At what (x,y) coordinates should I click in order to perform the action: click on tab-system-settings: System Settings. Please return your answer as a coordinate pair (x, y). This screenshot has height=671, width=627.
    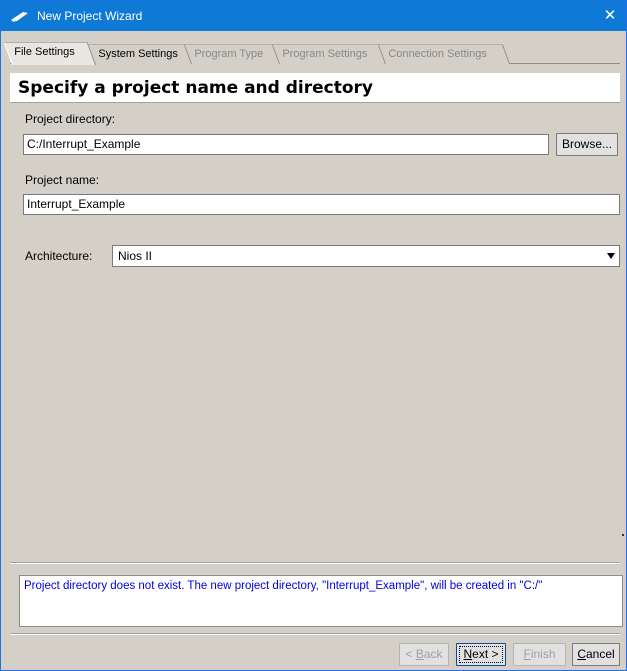
    Looking at the image, I should click on (140, 54).